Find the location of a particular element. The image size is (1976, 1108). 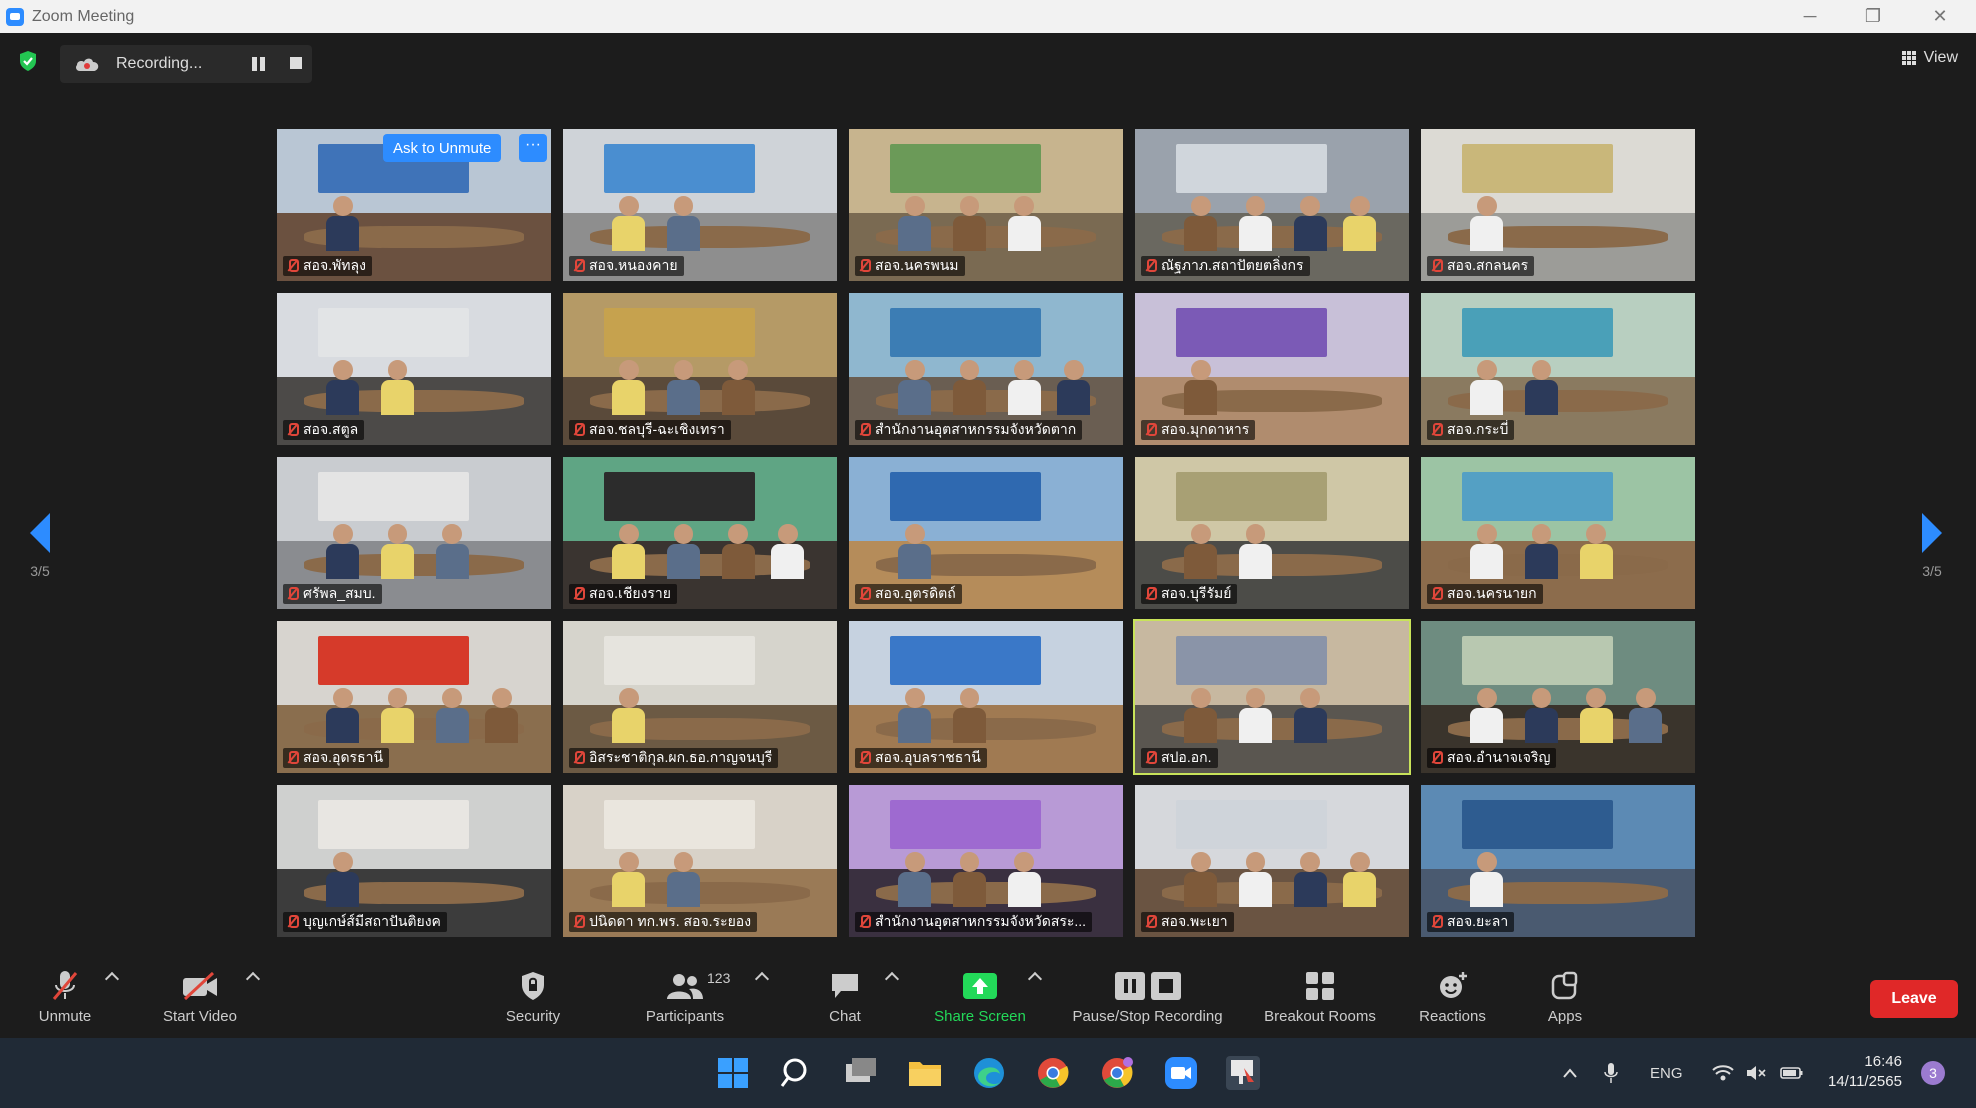

chat-label: Chat is located at coordinates (845, 1016).